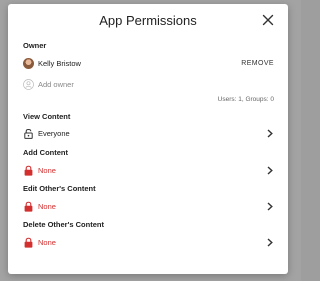 This screenshot has height=281, width=320. Describe the element at coordinates (148, 84) in the screenshot. I see `add-owner-row: Add owner` at that location.